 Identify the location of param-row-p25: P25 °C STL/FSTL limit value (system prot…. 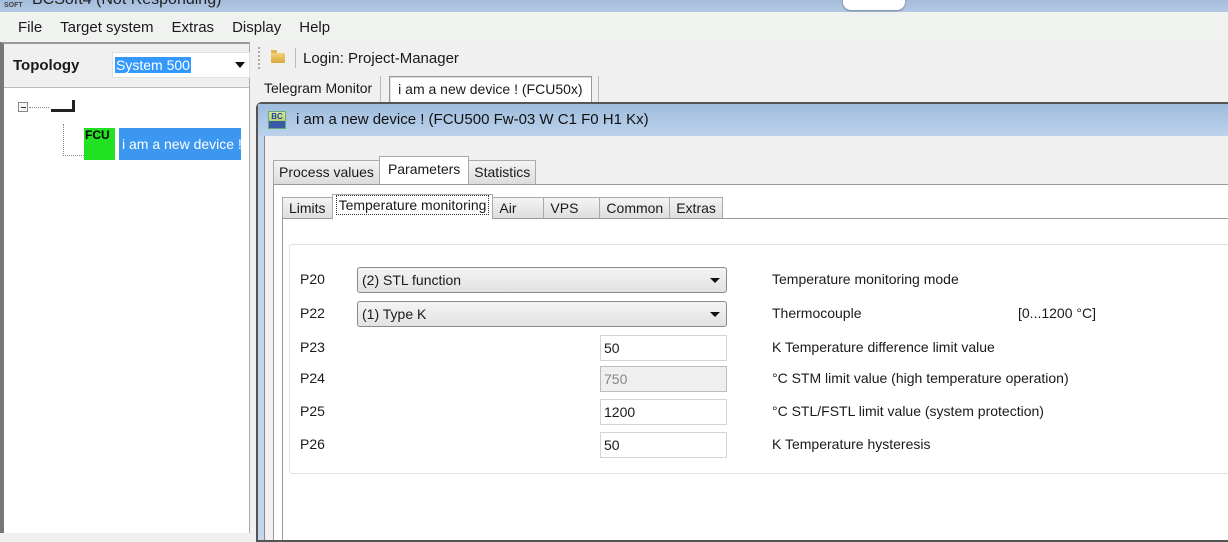
(759, 412).